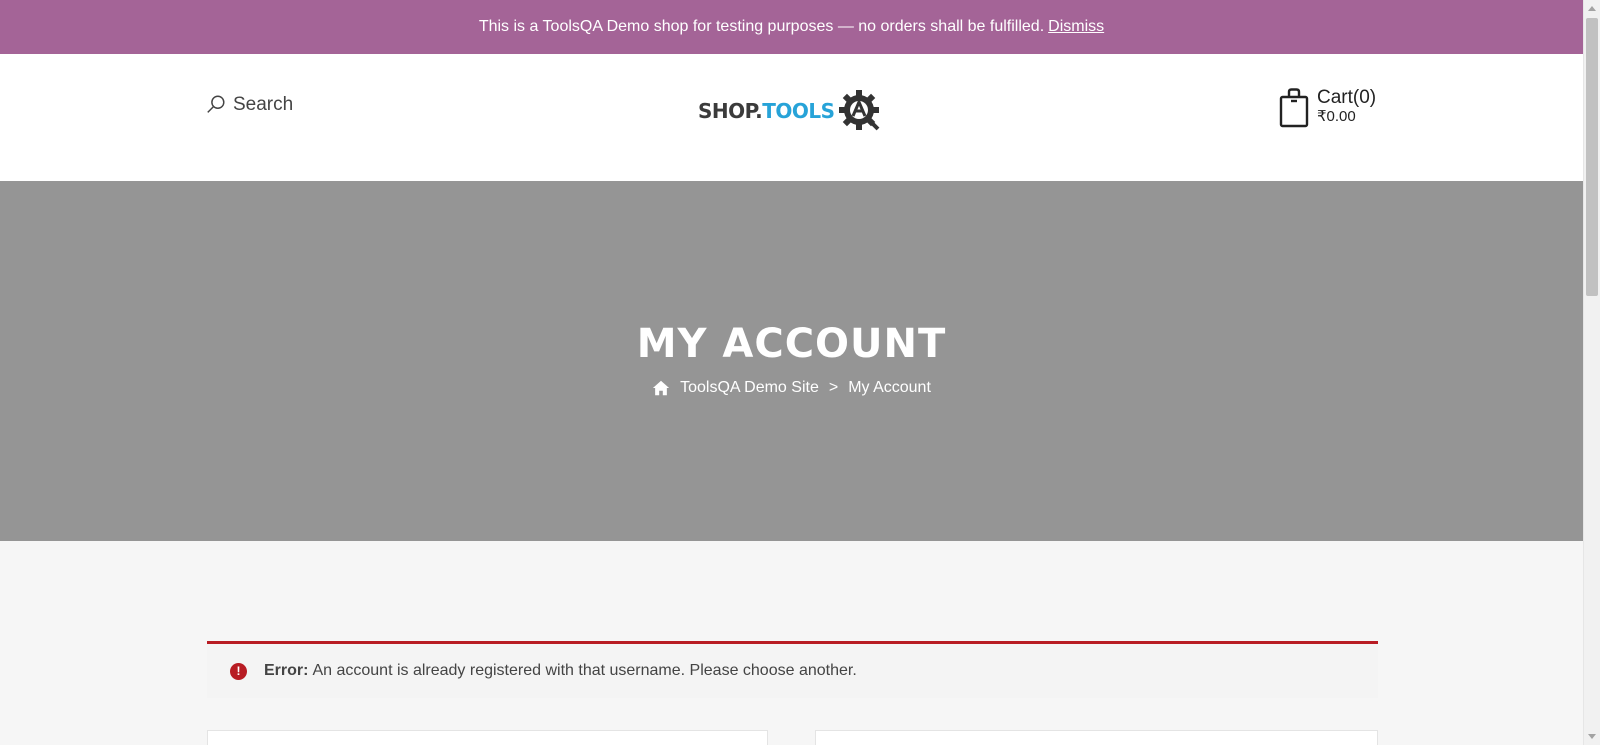  Describe the element at coordinates (216, 104) in the screenshot. I see `search-icon` at that location.